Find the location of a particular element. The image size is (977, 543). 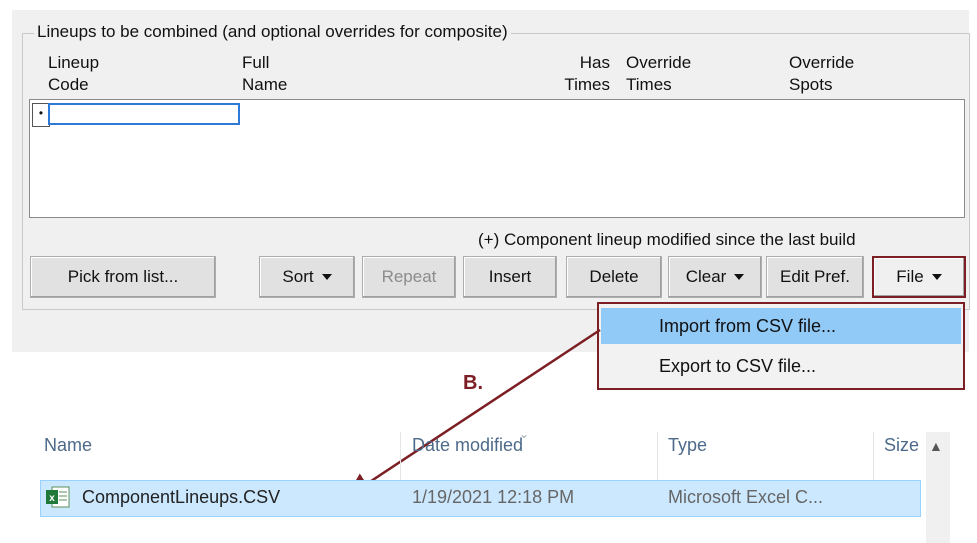

explorer-col-date: Date modified is located at coordinates (467, 445).